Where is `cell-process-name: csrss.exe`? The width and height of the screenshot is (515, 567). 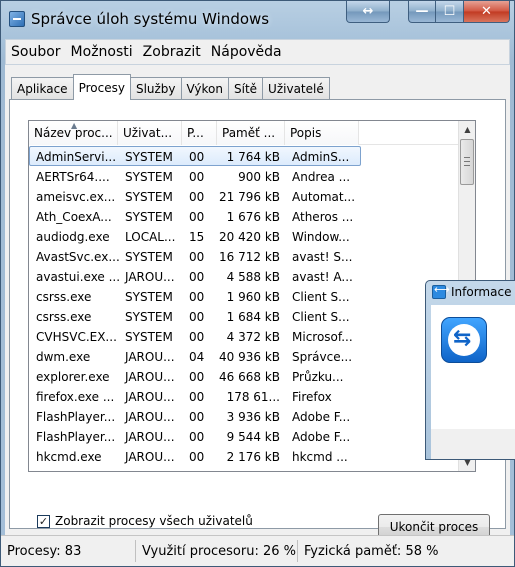 cell-process-name: csrss.exe is located at coordinates (64, 297).